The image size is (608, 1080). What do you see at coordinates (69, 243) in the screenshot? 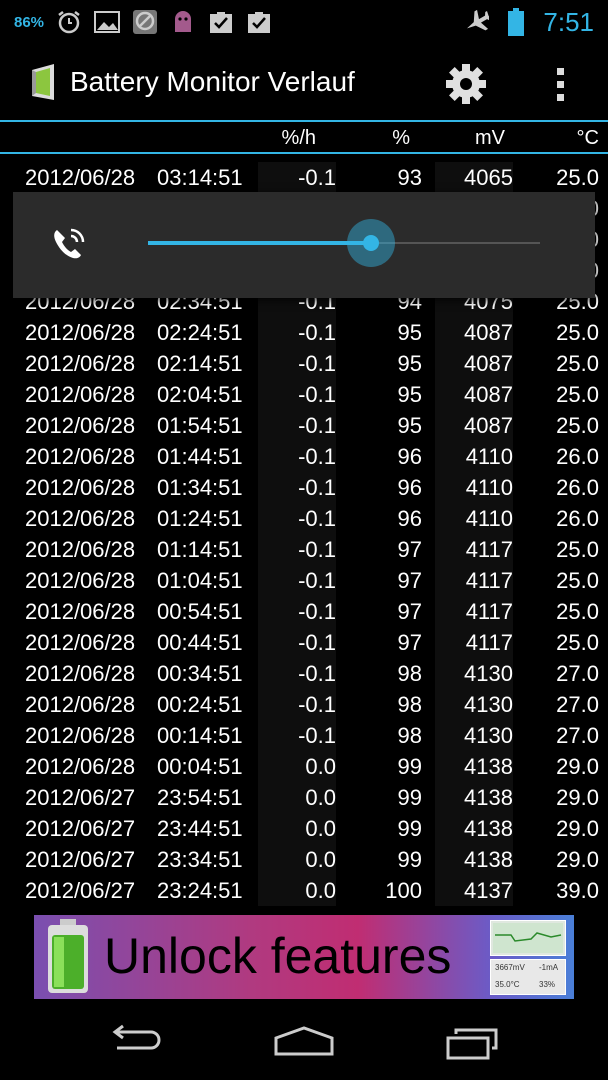
I see `phone-ringer-icon` at bounding box center [69, 243].